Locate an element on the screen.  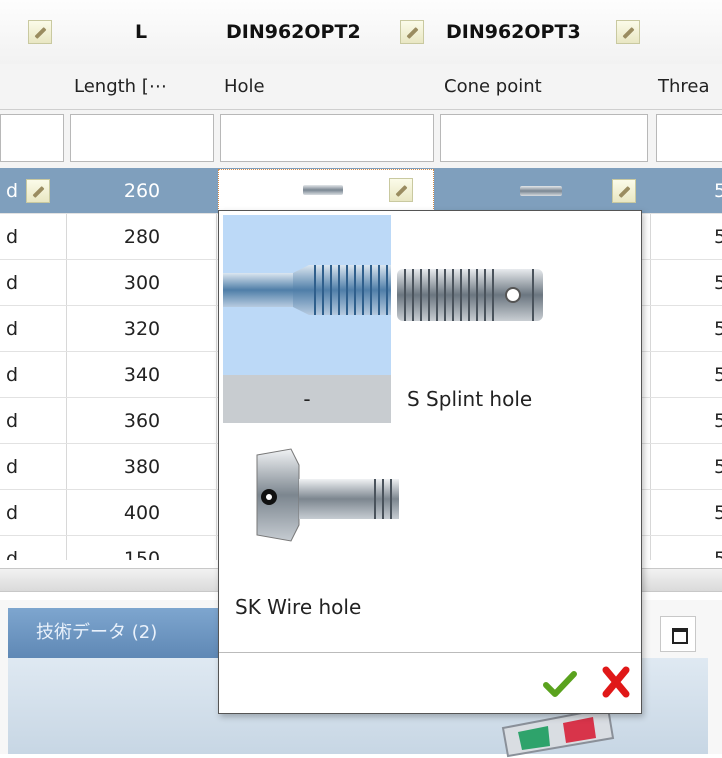
popup-footer is located at coordinates (430, 682).